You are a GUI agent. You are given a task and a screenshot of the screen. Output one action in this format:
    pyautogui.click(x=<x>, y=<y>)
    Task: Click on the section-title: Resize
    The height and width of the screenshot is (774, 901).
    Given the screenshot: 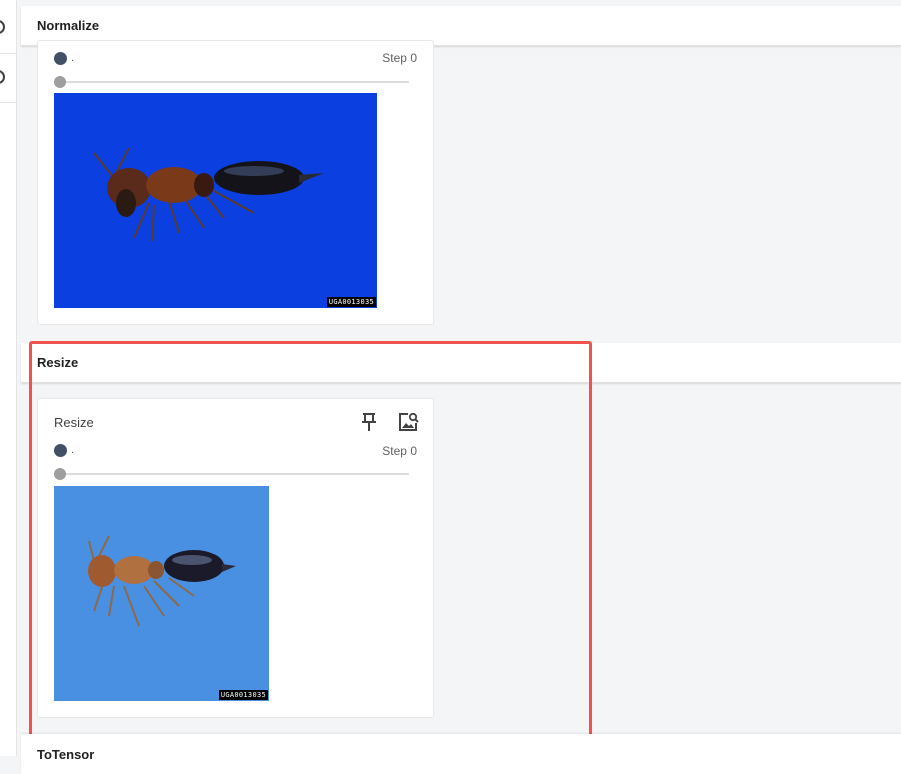 What is the action you would take?
    pyautogui.click(x=58, y=362)
    